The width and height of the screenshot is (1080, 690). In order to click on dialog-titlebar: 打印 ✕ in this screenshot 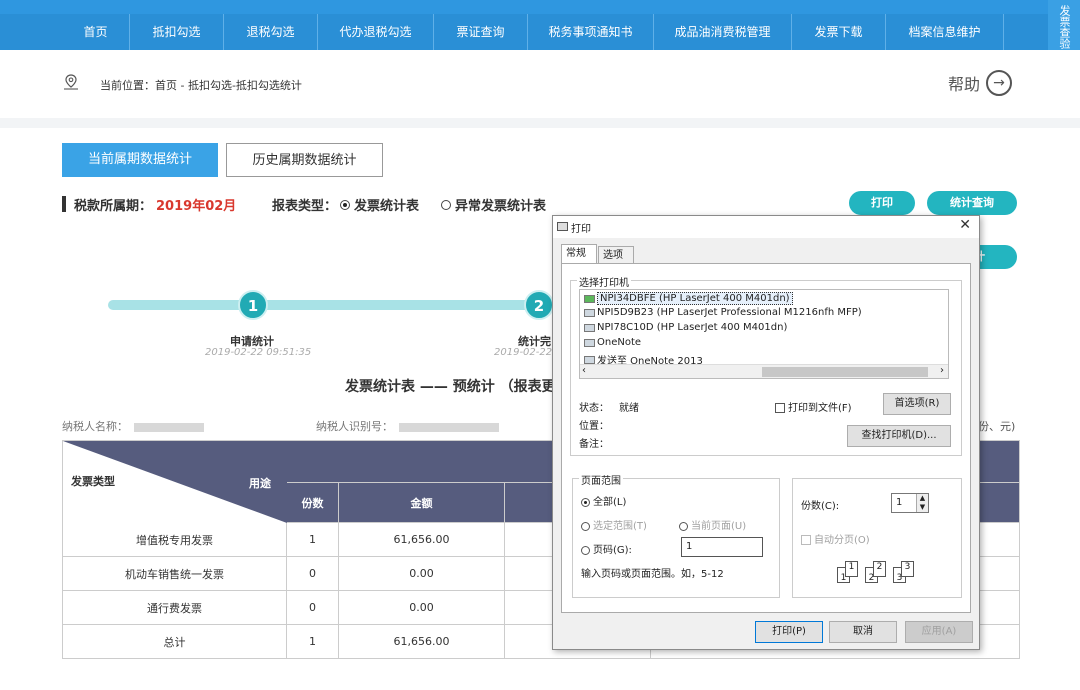, I will do `click(766, 227)`.